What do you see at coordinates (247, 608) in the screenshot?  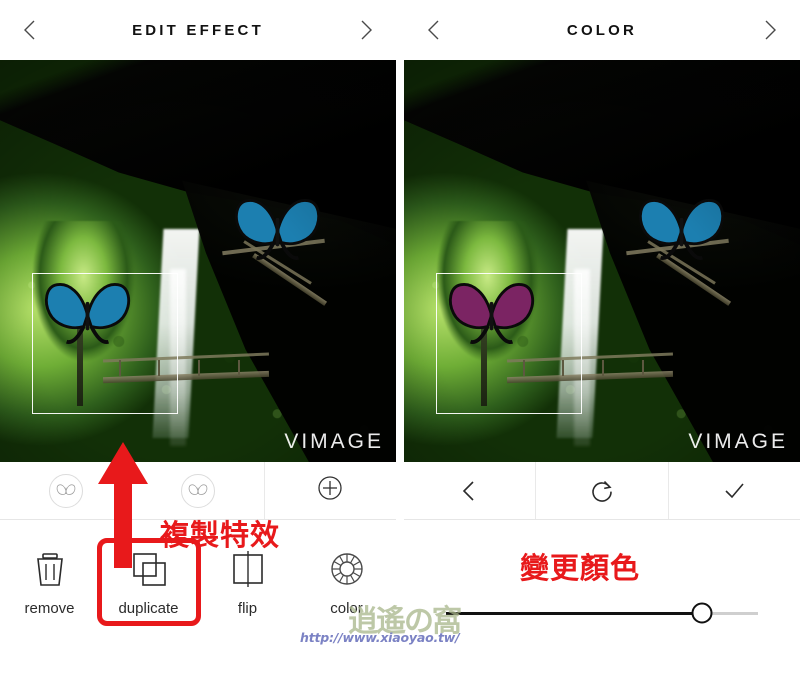 I see `flip-label: flip` at bounding box center [247, 608].